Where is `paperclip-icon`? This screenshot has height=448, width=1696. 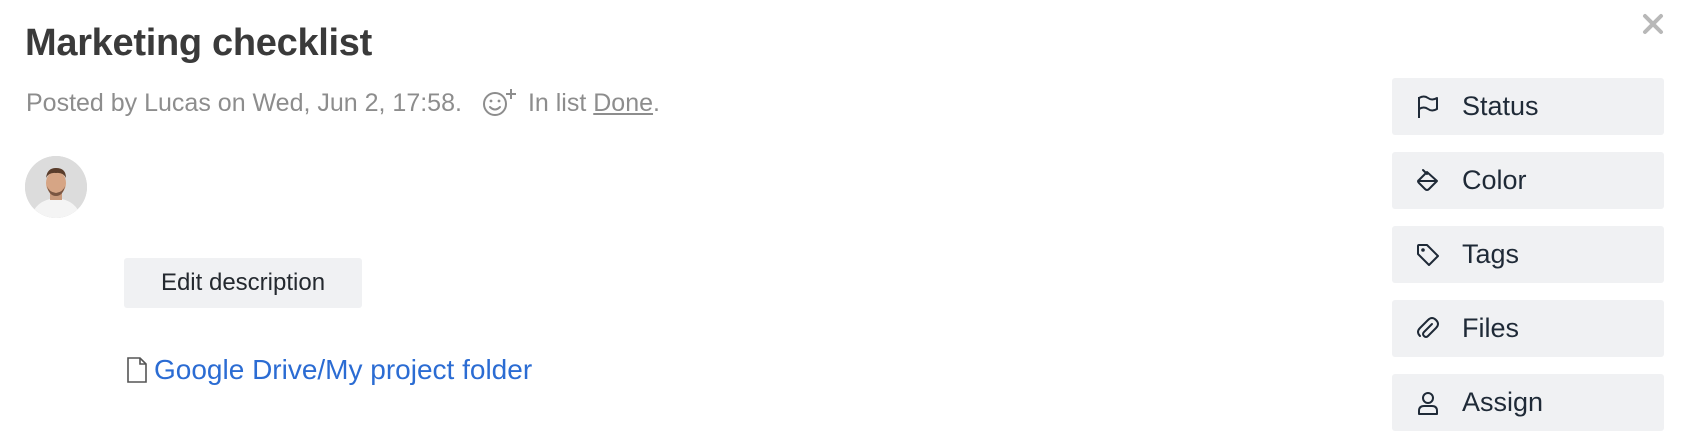
paperclip-icon is located at coordinates (1428, 329).